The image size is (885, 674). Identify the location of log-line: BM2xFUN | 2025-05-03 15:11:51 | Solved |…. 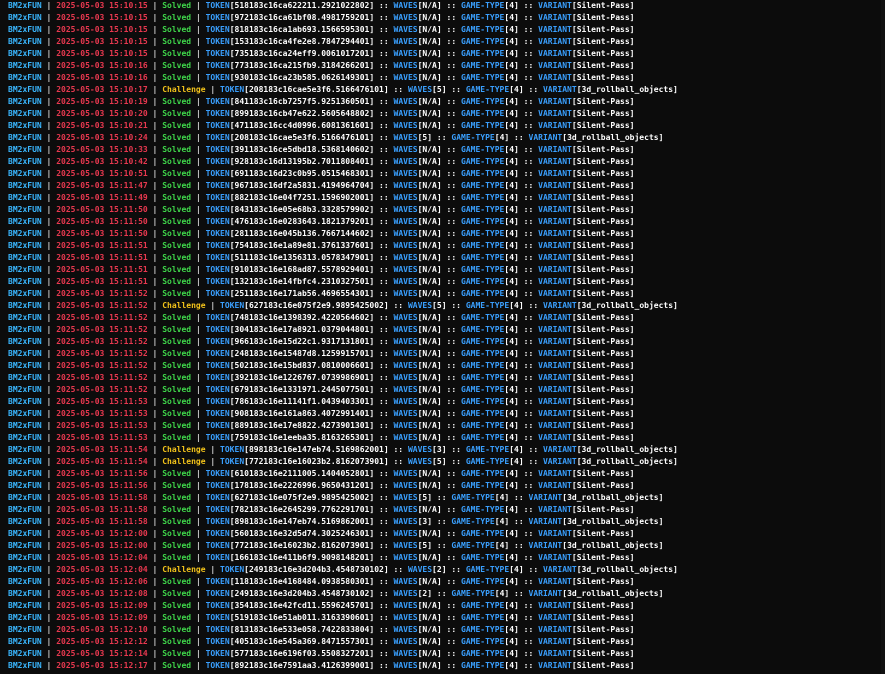
(446, 270).